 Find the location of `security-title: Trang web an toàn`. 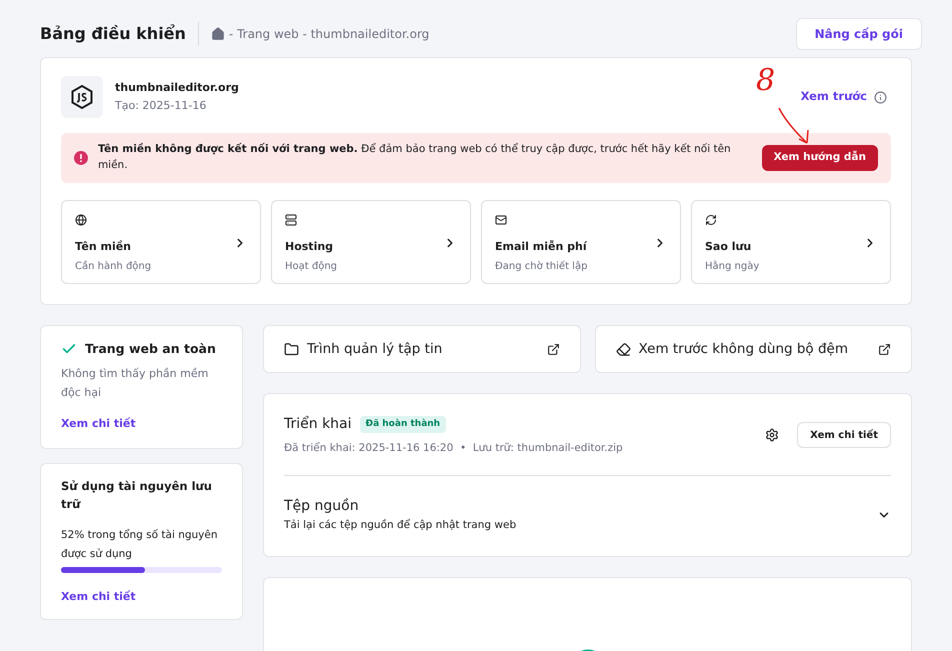

security-title: Trang web an toàn is located at coordinates (150, 349).